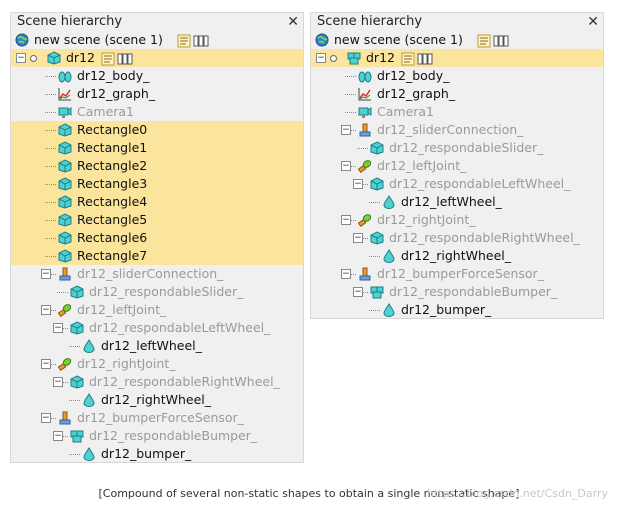 The width and height of the screenshot is (618, 516). What do you see at coordinates (150, 273) in the screenshot?
I see `tree-item-label: dr12_sliderConnection_` at bounding box center [150, 273].